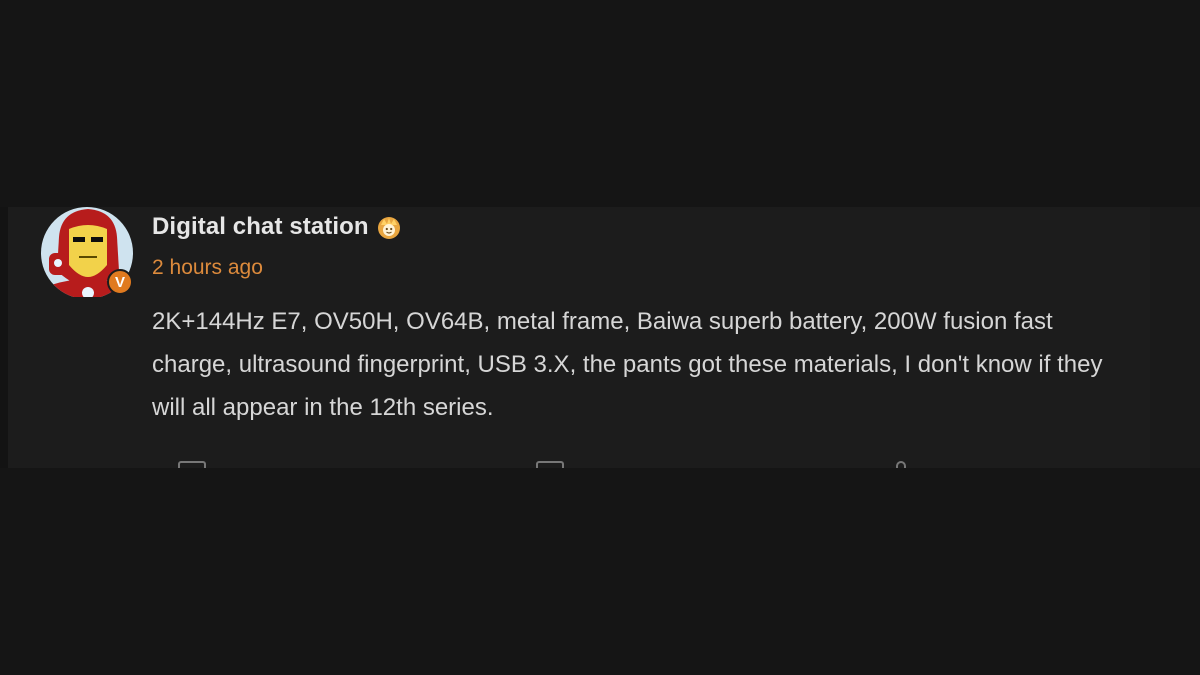 This screenshot has width=1200, height=675. I want to click on right-panel-edge, so click(1175, 337).